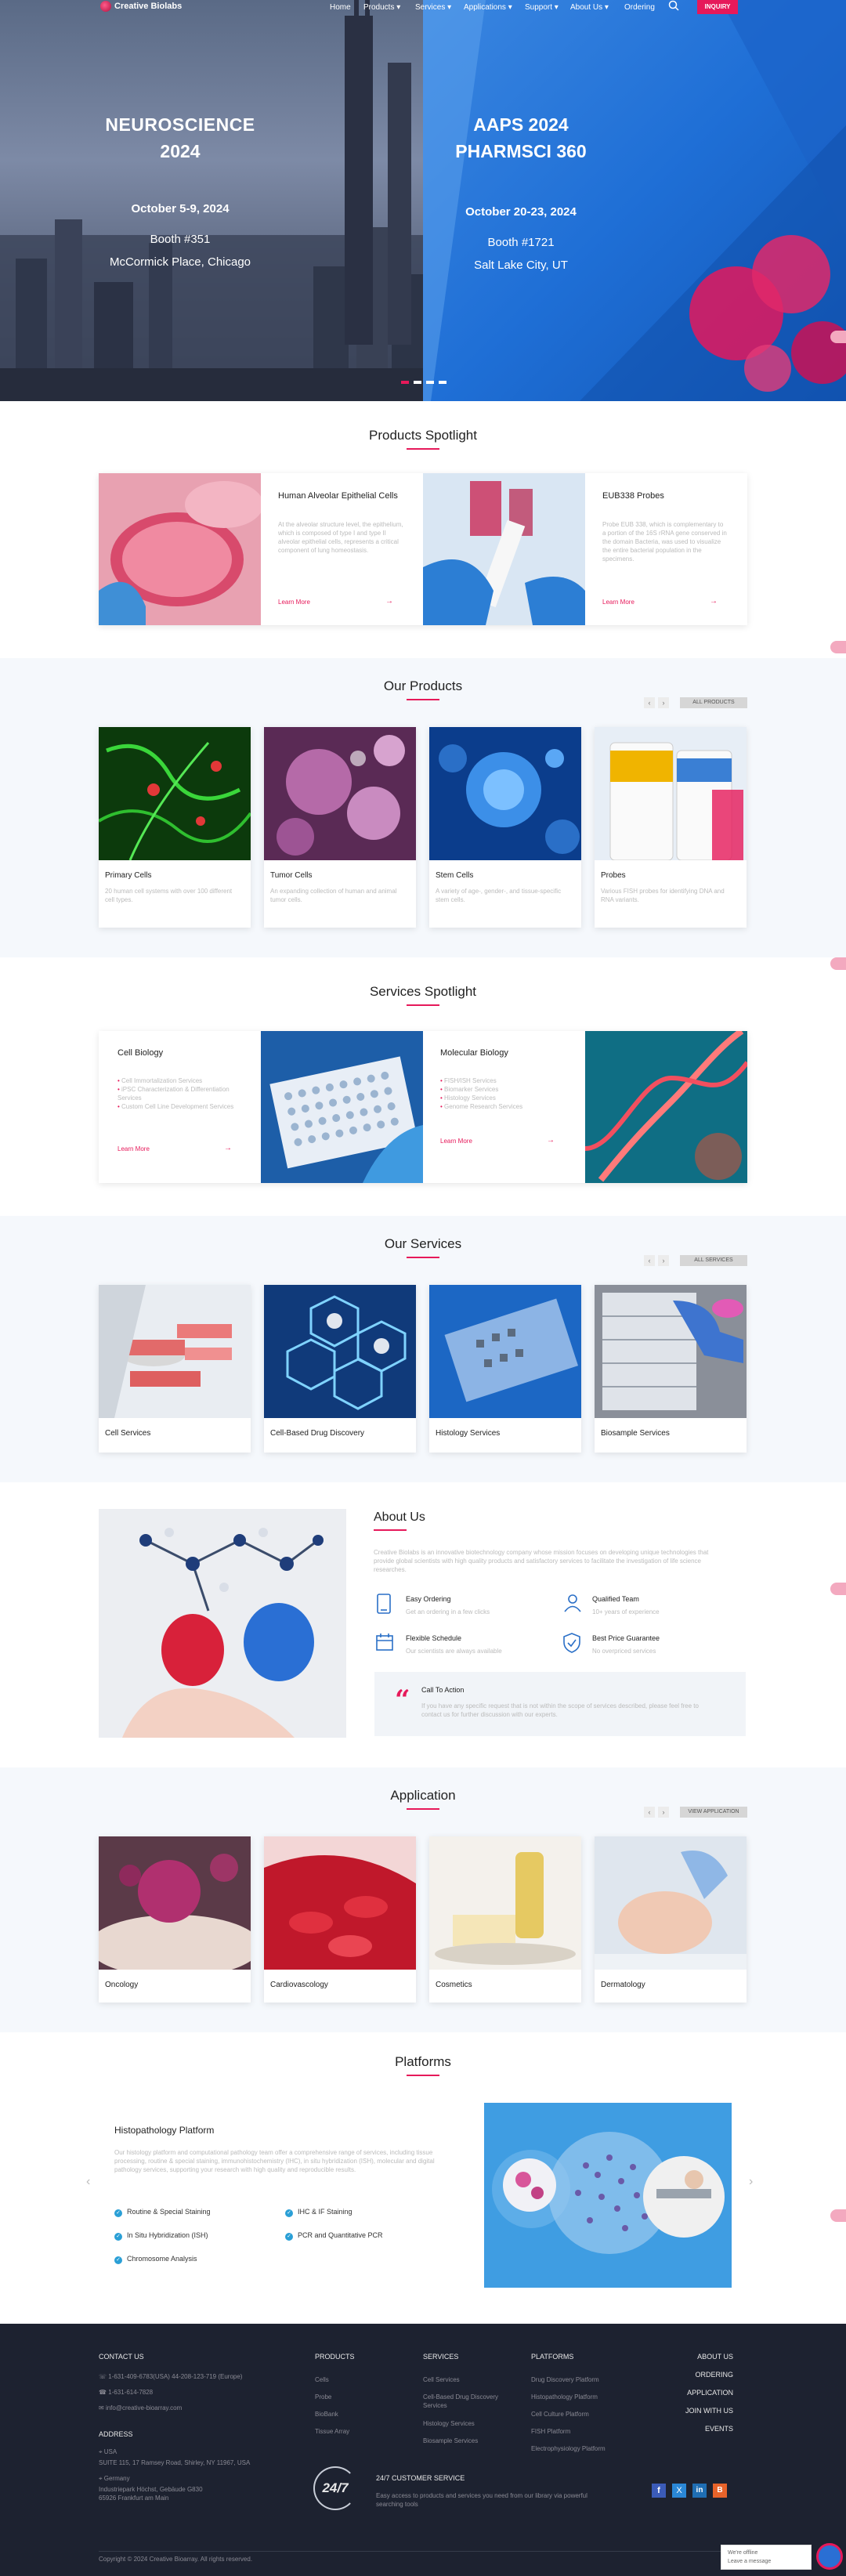  I want to click on footer-link: BioBank, so click(326, 2415).